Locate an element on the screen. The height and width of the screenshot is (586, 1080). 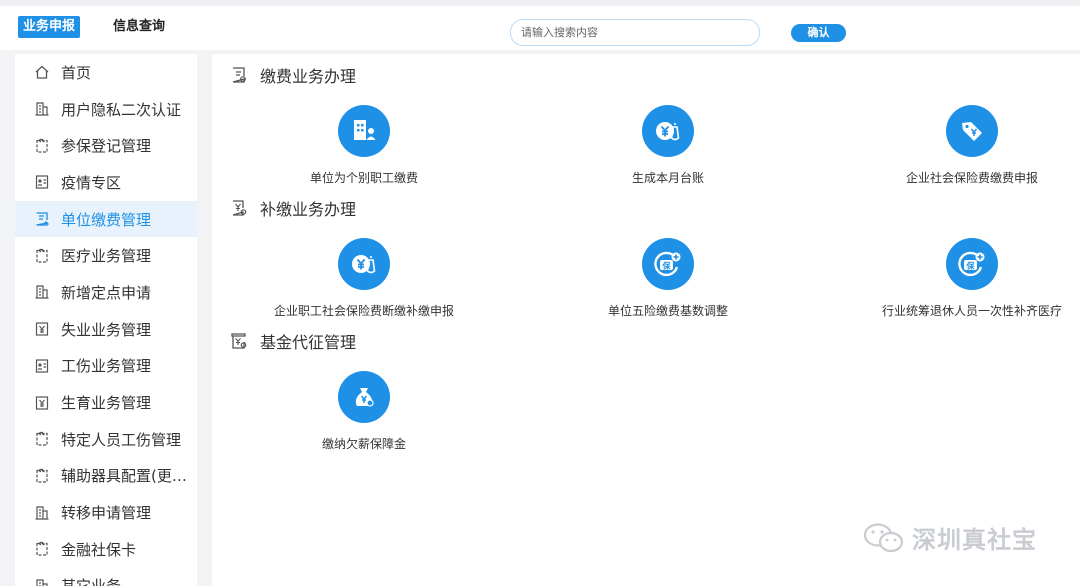
top-bar: 业务申报 信息查询 确认 is located at coordinates (540, 25).